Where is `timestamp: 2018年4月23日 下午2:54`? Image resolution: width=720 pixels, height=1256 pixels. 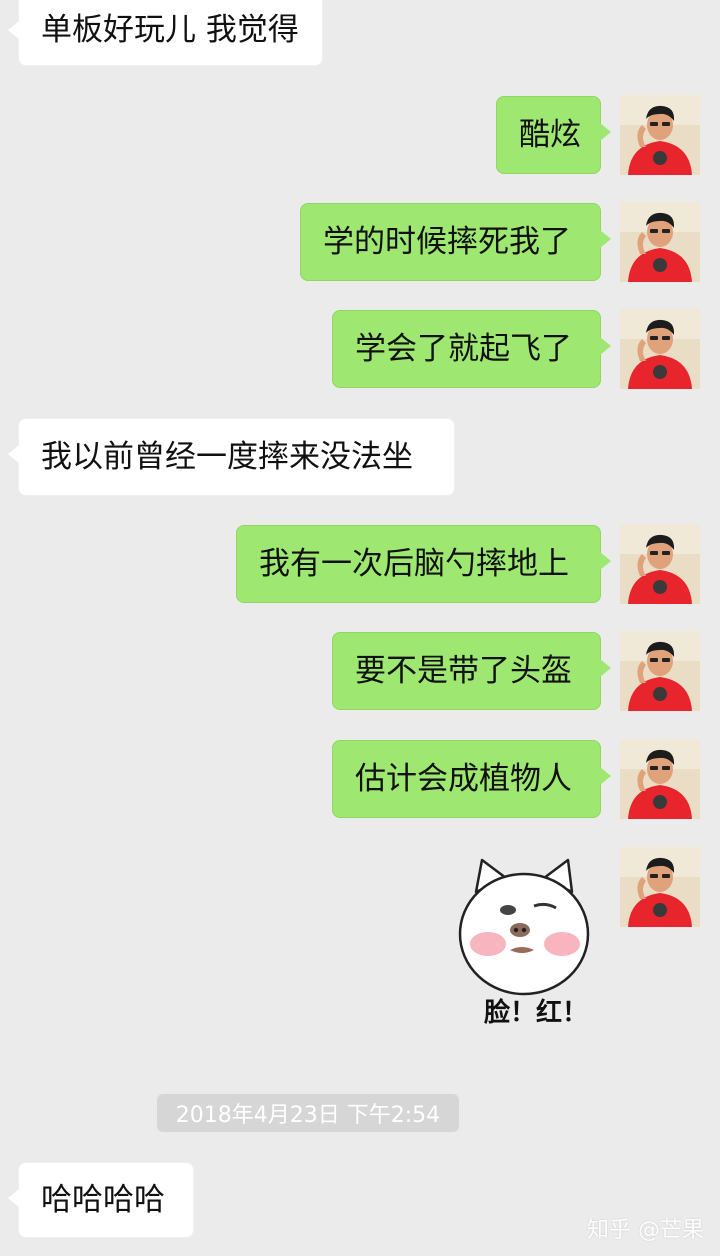 timestamp: 2018年4月23日 下午2:54 is located at coordinates (308, 1113).